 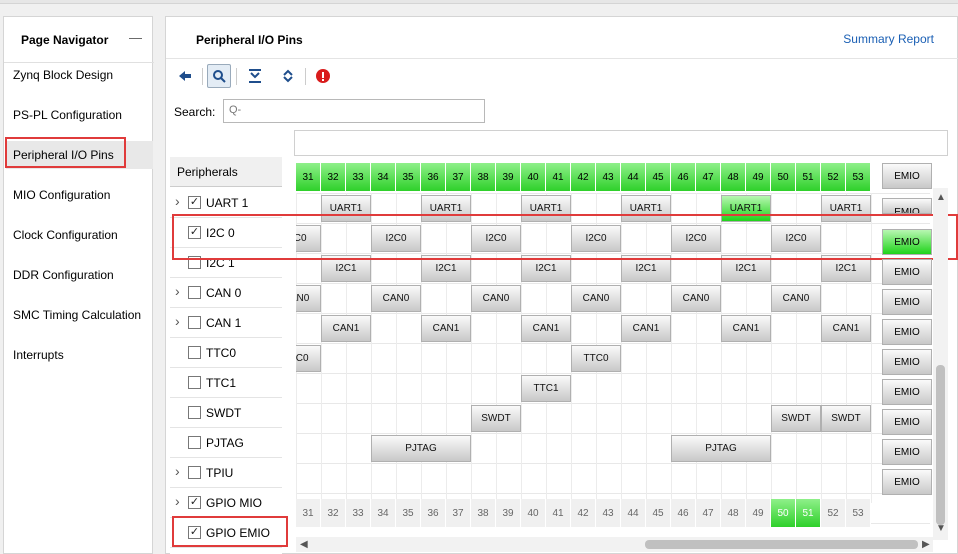 I want to click on peripheral-row: PJTAG, so click(x=226, y=443).